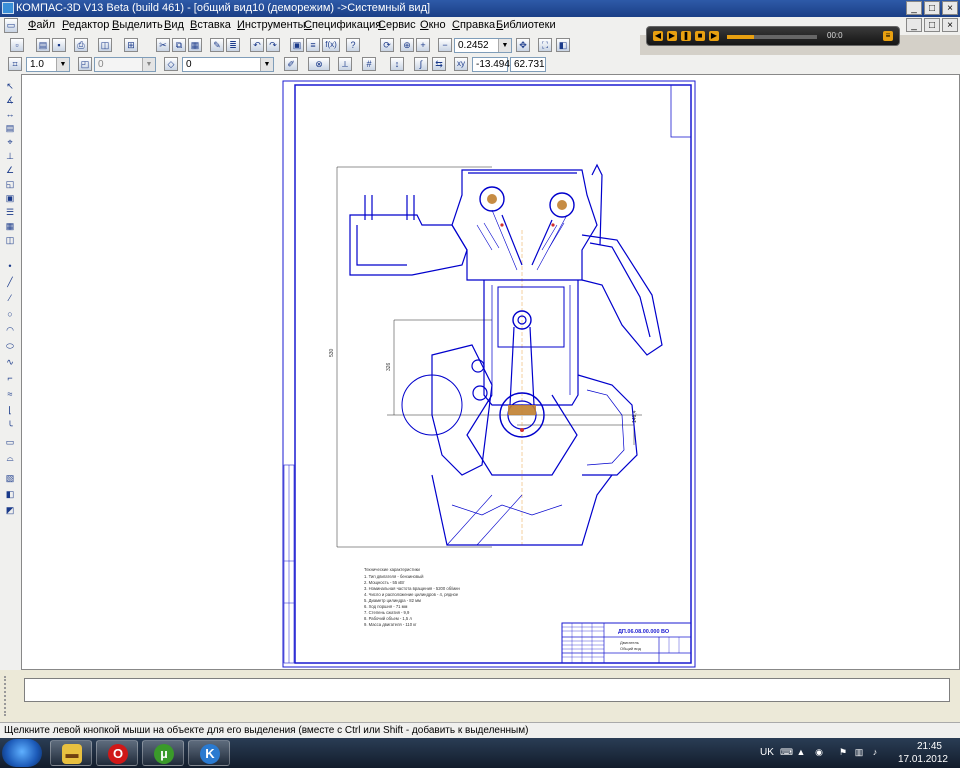 The height and width of the screenshot is (768, 960). I want to click on auxiliary-line-icon: ╱, so click(10, 282).